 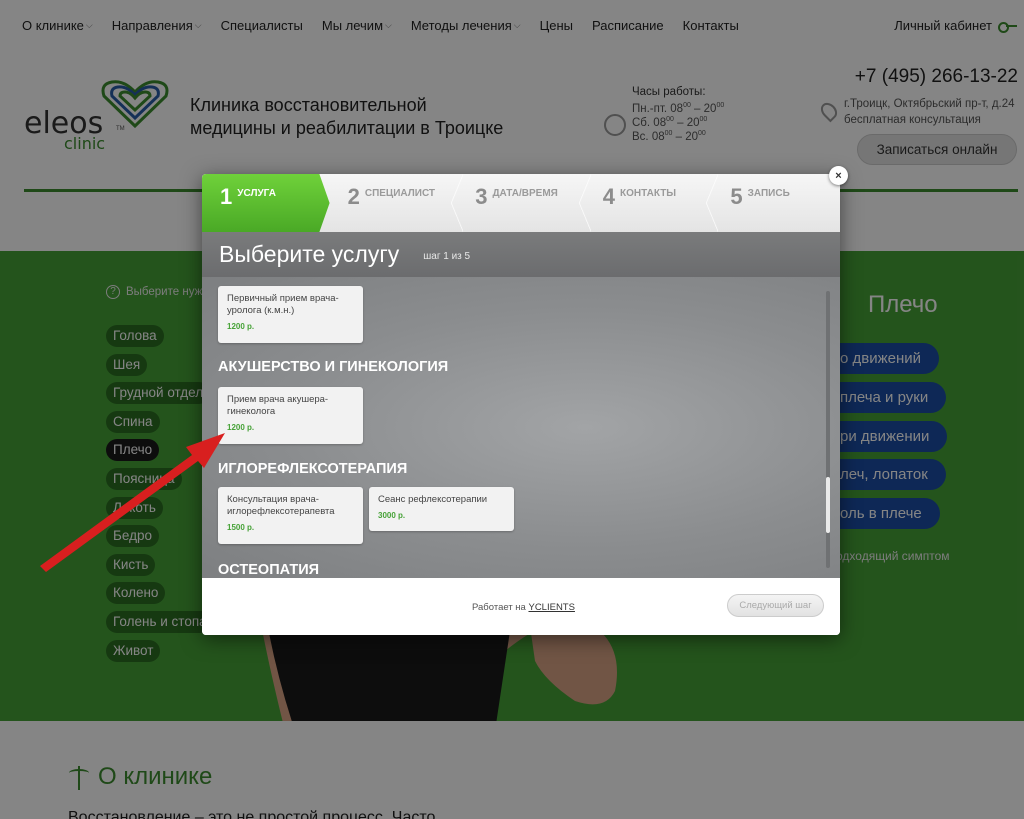 I want to click on step-service: 1 Услуга, so click(x=266, y=203).